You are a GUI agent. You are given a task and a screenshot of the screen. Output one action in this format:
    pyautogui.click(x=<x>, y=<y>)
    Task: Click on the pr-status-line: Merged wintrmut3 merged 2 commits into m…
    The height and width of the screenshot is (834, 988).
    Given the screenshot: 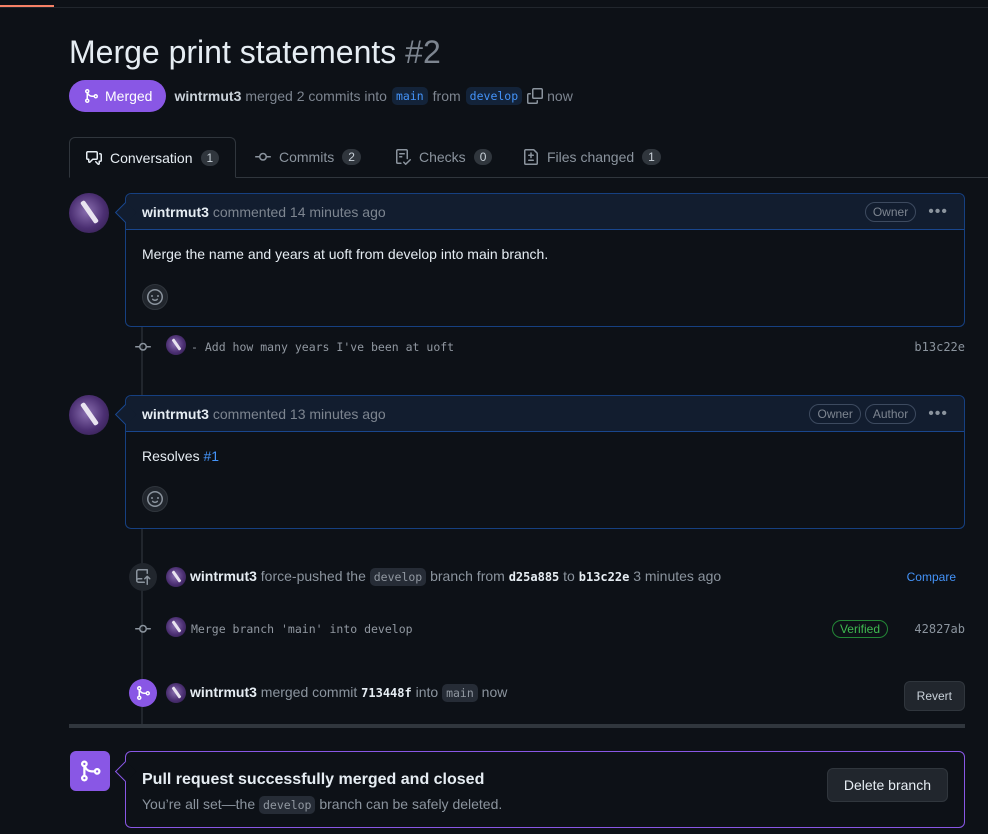 What is the action you would take?
    pyautogui.click(x=321, y=96)
    